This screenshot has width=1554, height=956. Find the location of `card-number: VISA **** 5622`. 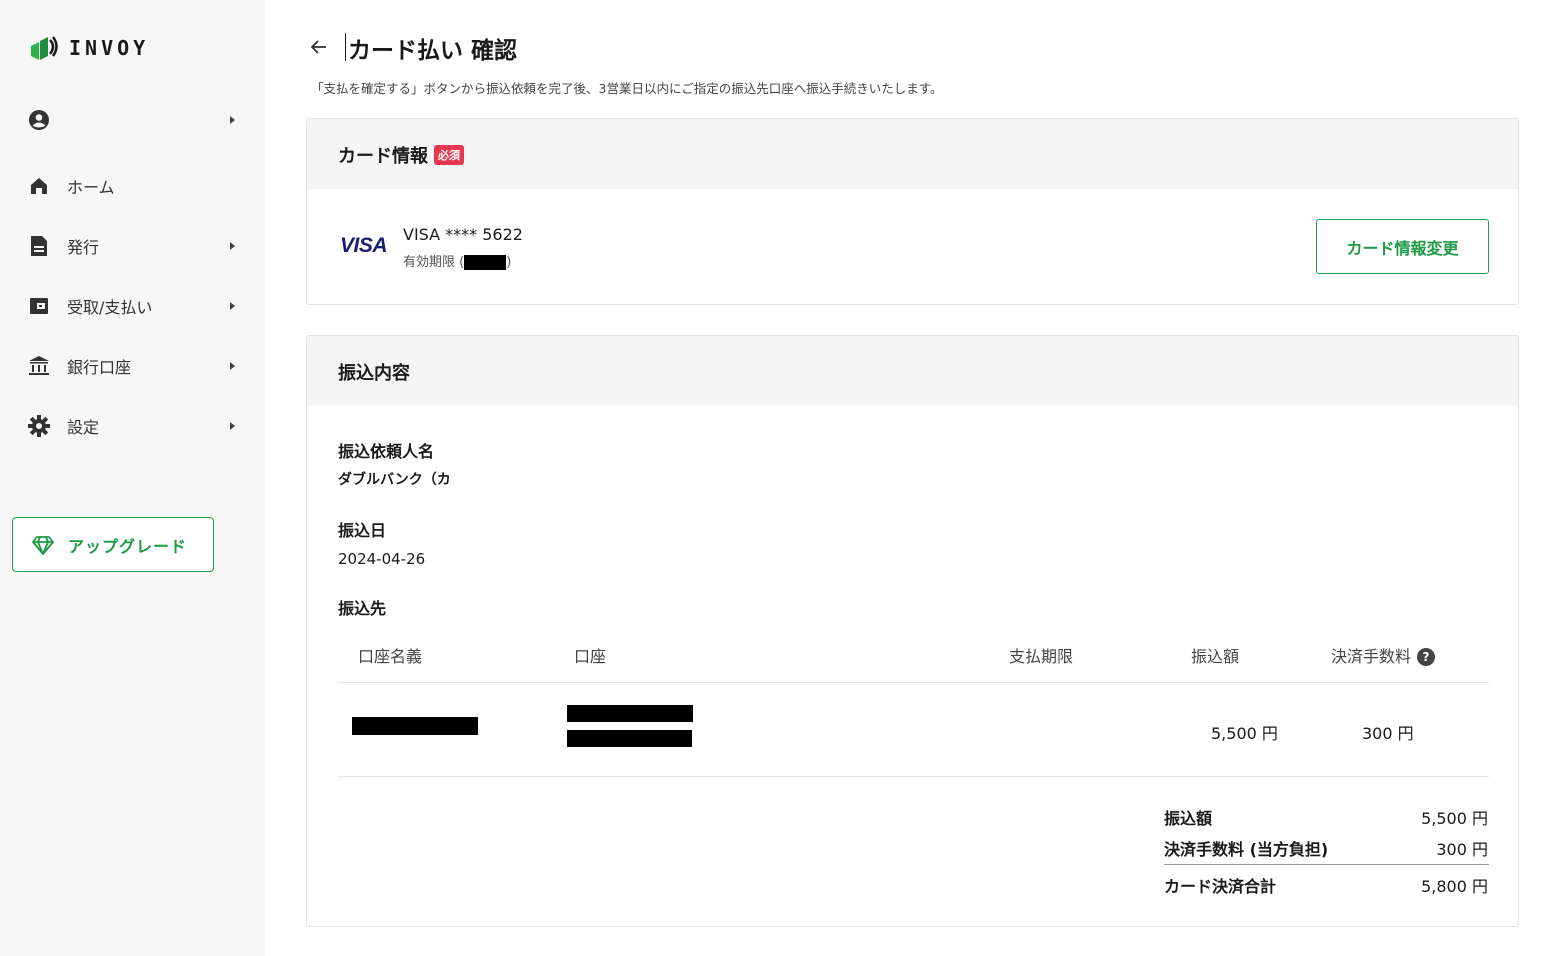

card-number: VISA **** 5622 is located at coordinates (463, 234).